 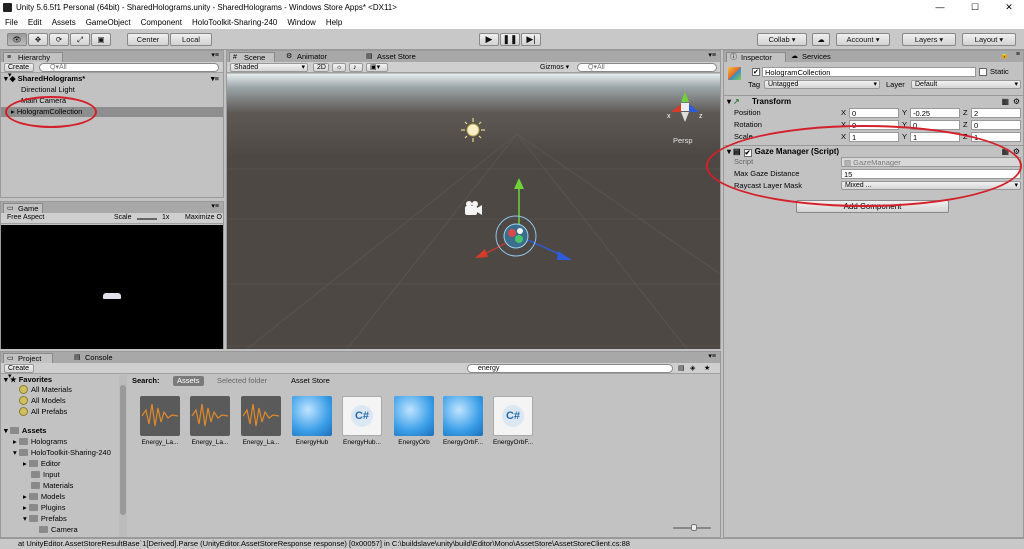 I want to click on aspect-dropdown: Free Aspect, so click(x=25, y=217).